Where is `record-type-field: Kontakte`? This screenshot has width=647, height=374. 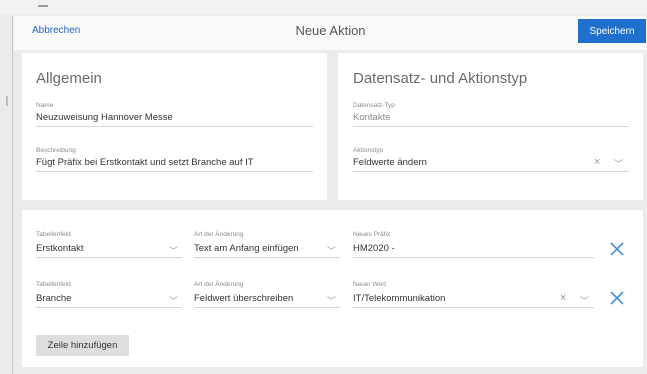
record-type-field: Kontakte is located at coordinates (372, 117).